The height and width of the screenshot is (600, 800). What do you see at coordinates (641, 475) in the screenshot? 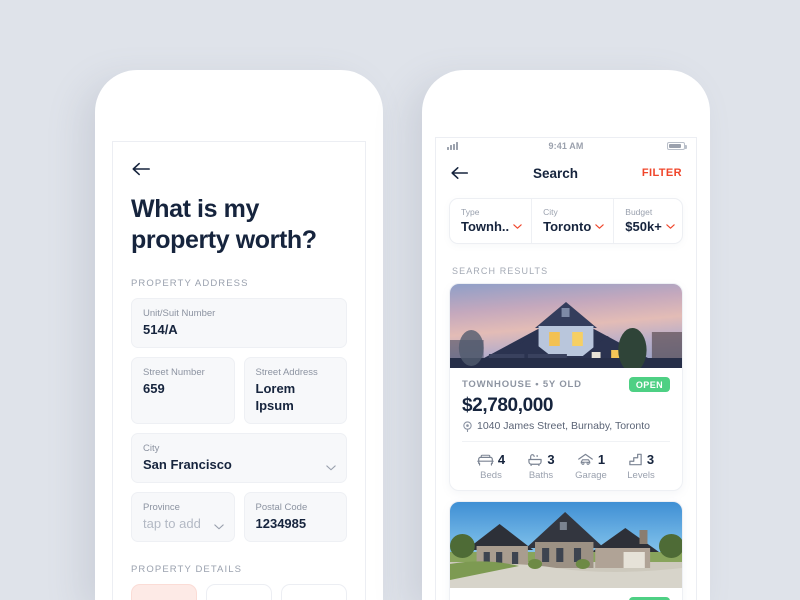
I see `amenity-label: Levels` at bounding box center [641, 475].